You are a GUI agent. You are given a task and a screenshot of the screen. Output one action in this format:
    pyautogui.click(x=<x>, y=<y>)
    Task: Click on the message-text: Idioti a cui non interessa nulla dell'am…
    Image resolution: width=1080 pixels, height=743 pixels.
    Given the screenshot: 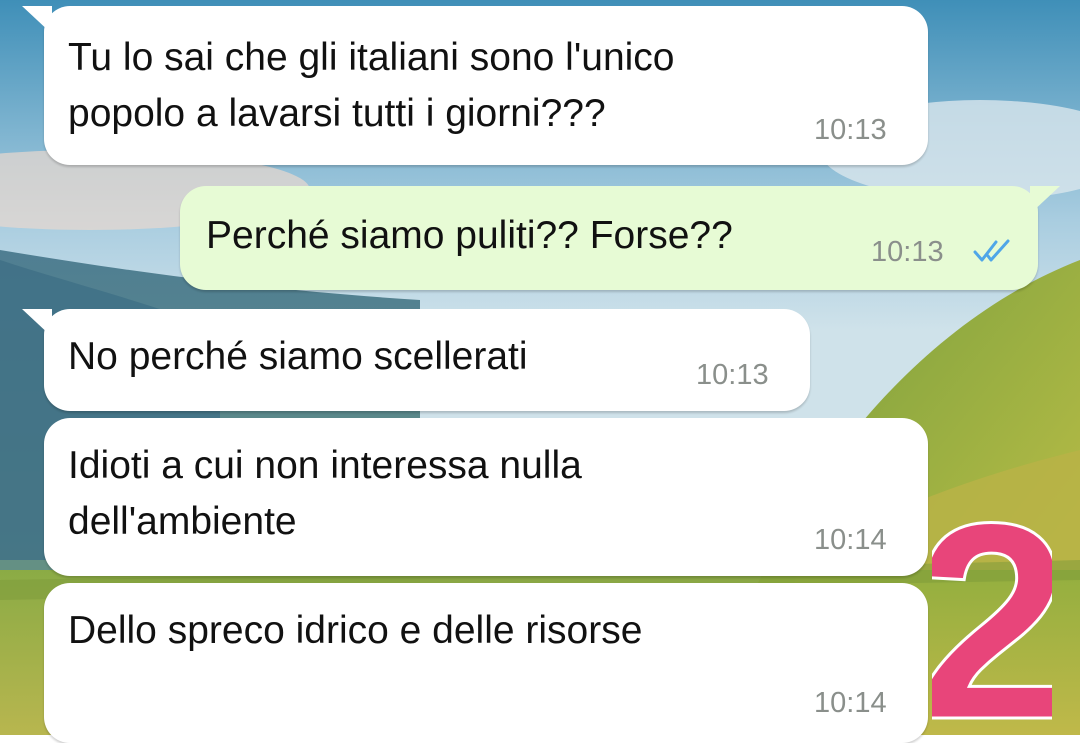 What is the action you would take?
    pyautogui.click(x=325, y=493)
    